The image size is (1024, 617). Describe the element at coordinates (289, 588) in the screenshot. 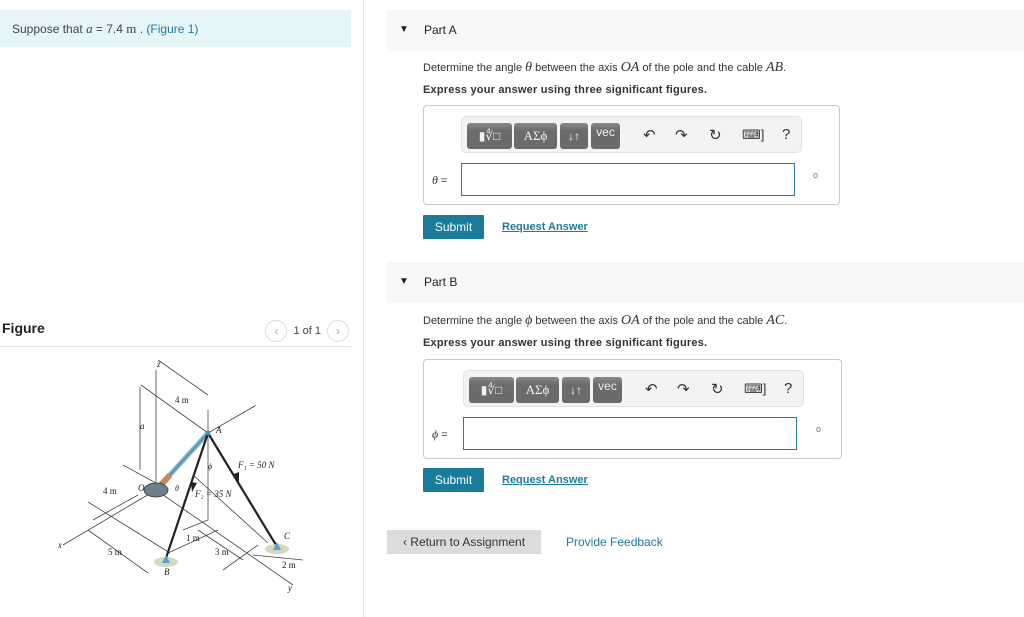

I see `label-y: y` at that location.